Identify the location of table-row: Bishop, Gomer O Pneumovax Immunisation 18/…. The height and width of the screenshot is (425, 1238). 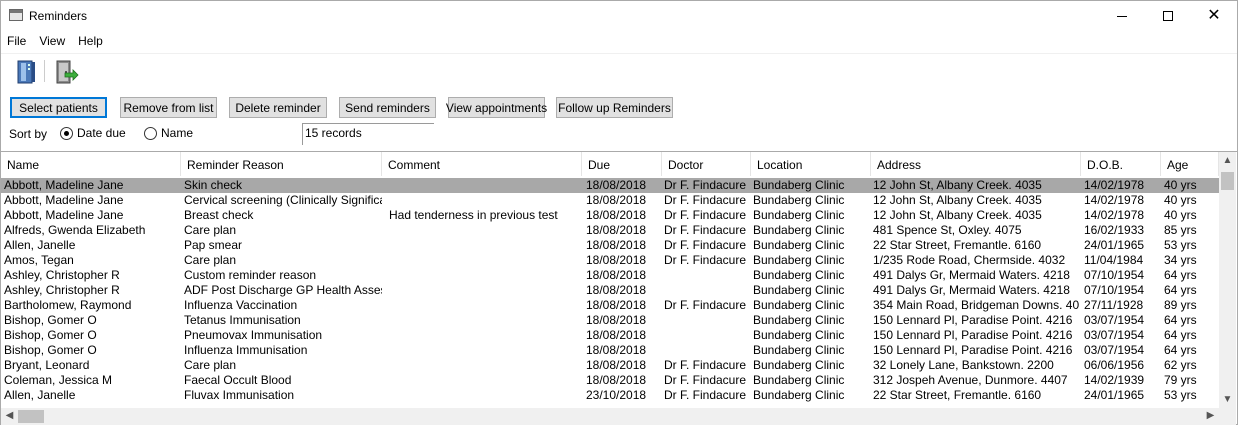
(610, 335).